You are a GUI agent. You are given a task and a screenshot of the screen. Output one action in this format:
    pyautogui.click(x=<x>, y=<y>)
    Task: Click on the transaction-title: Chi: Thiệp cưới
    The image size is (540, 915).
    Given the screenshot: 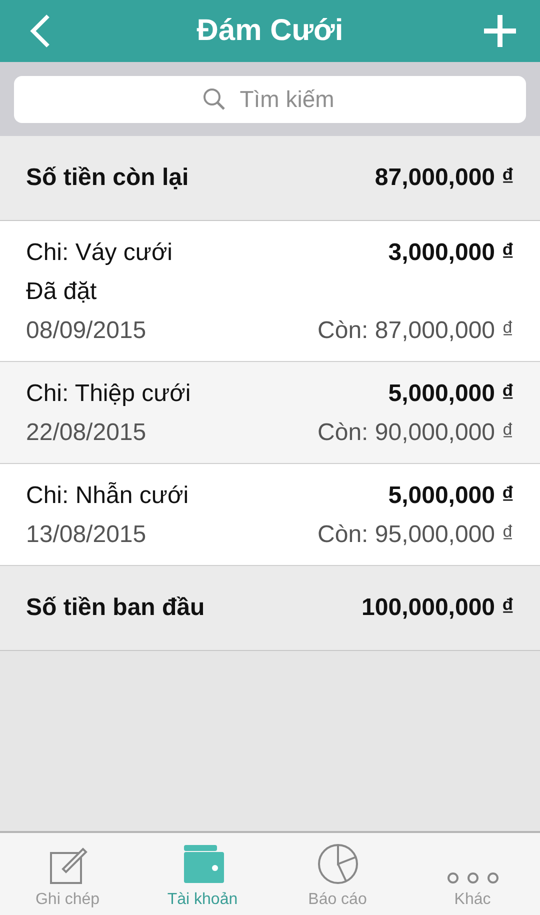 What is the action you would take?
    pyautogui.click(x=108, y=394)
    